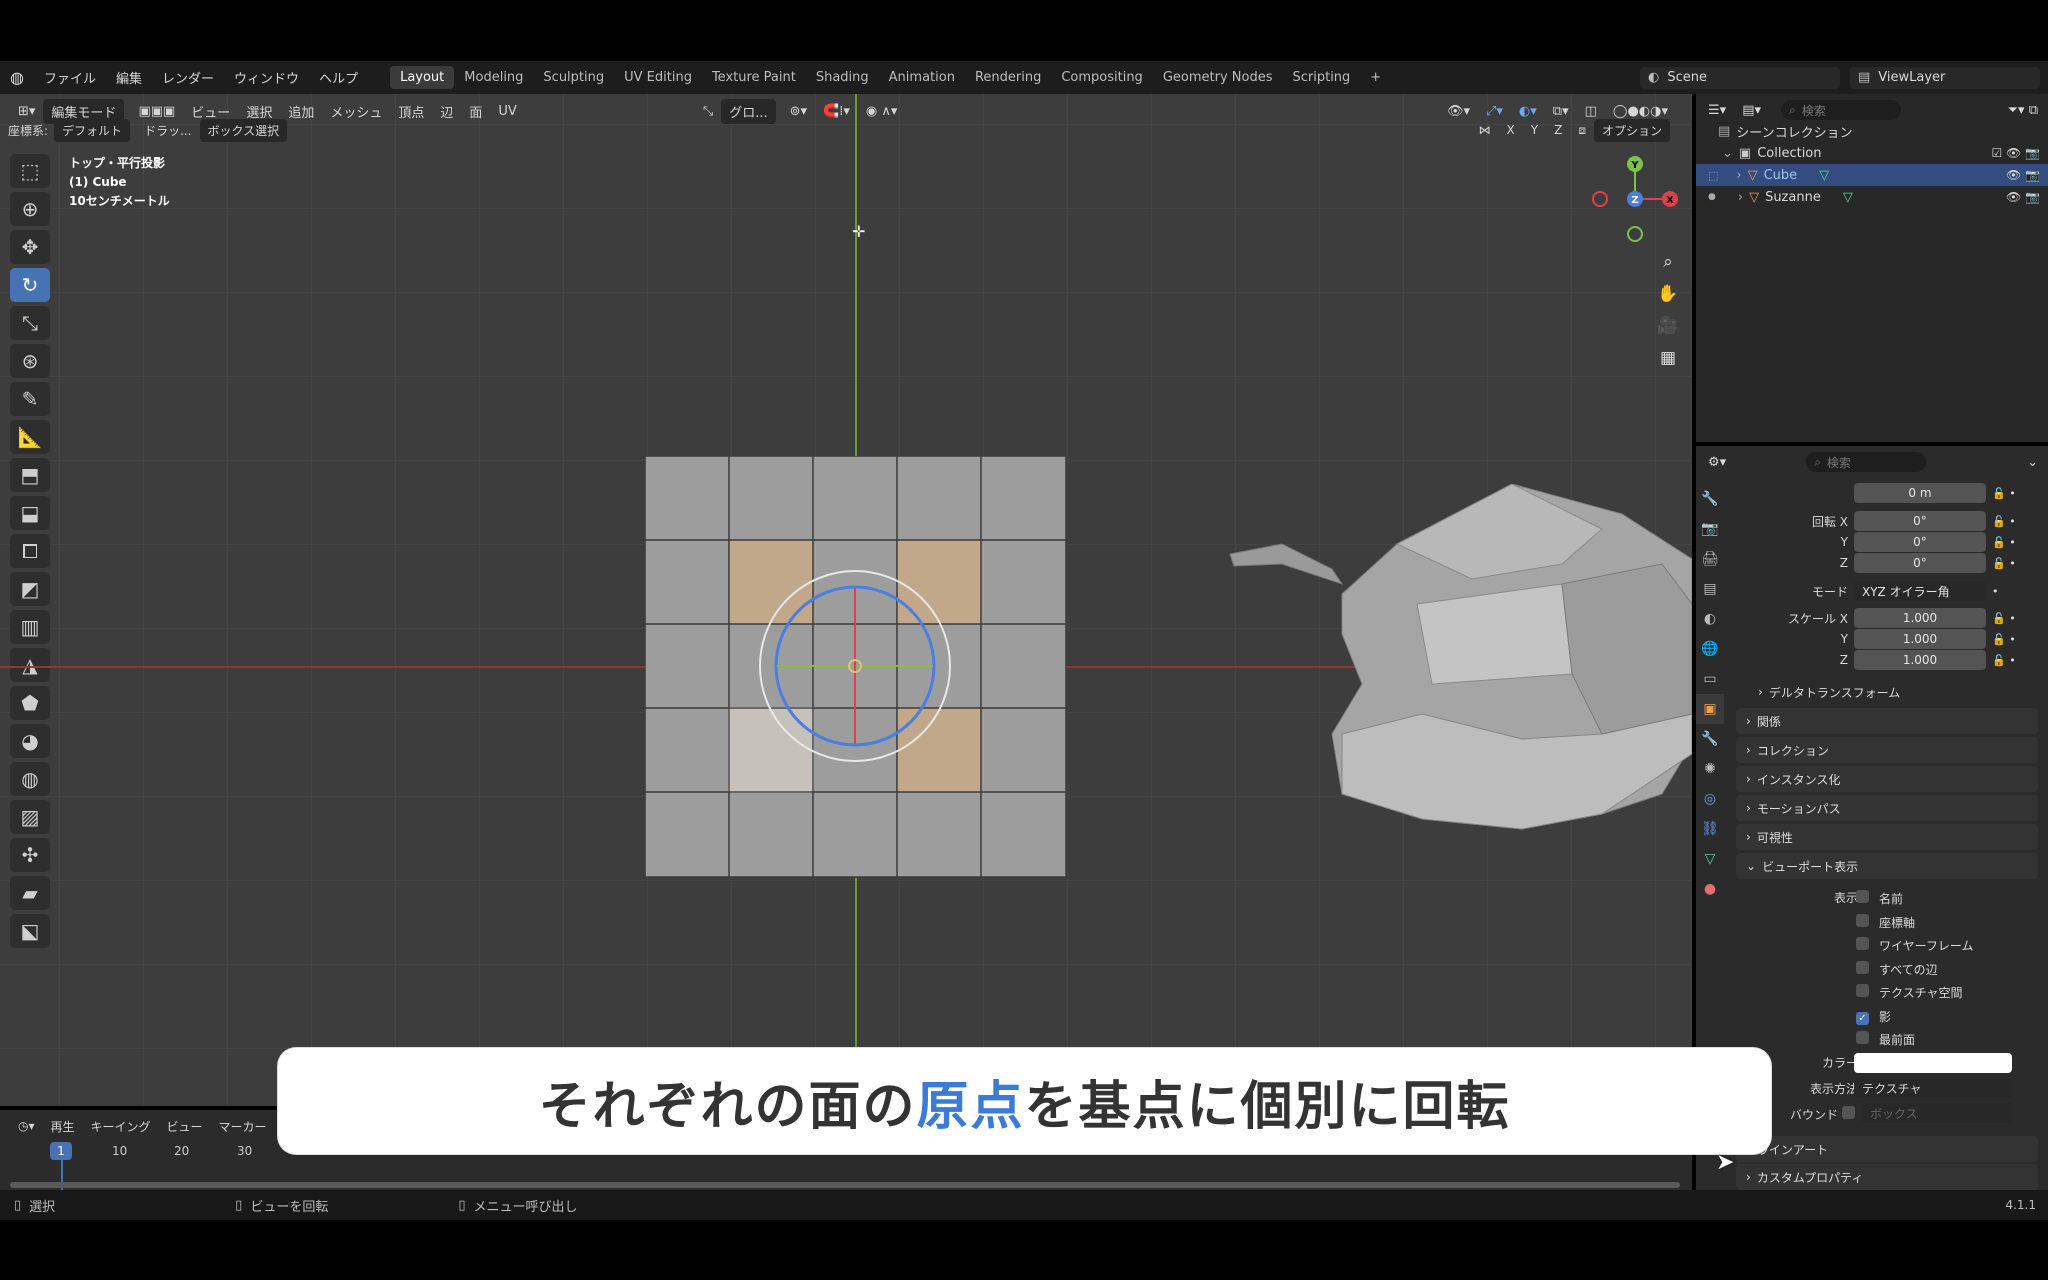 This screenshot has width=2048, height=1280. Describe the element at coordinates (1915, 1041) in the screenshot. I see `show-in-front-checkbox: 最前面` at that location.